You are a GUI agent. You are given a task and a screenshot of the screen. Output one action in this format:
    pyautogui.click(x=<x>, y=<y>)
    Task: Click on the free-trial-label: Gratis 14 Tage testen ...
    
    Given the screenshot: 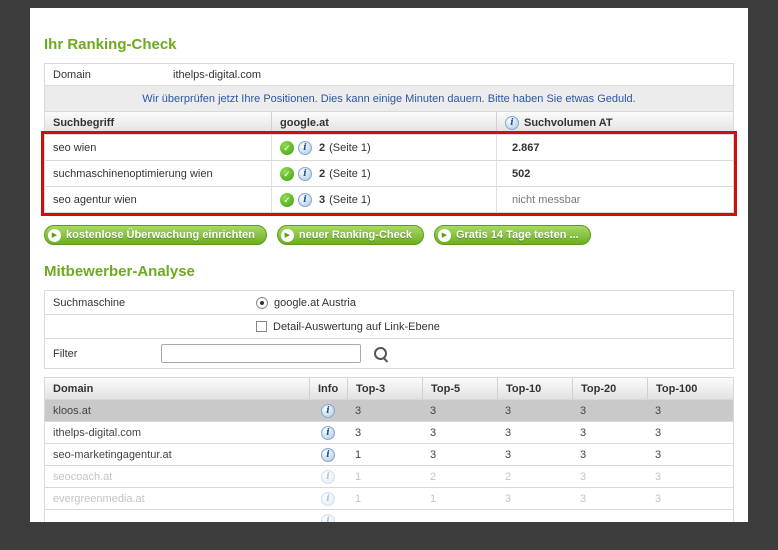 What is the action you would take?
    pyautogui.click(x=517, y=235)
    